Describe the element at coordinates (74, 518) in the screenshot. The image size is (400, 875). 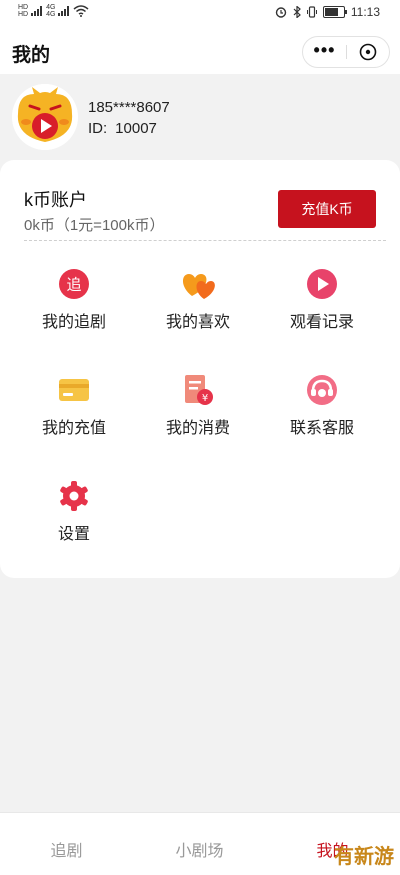
I see `menu-settings: 设置` at that location.